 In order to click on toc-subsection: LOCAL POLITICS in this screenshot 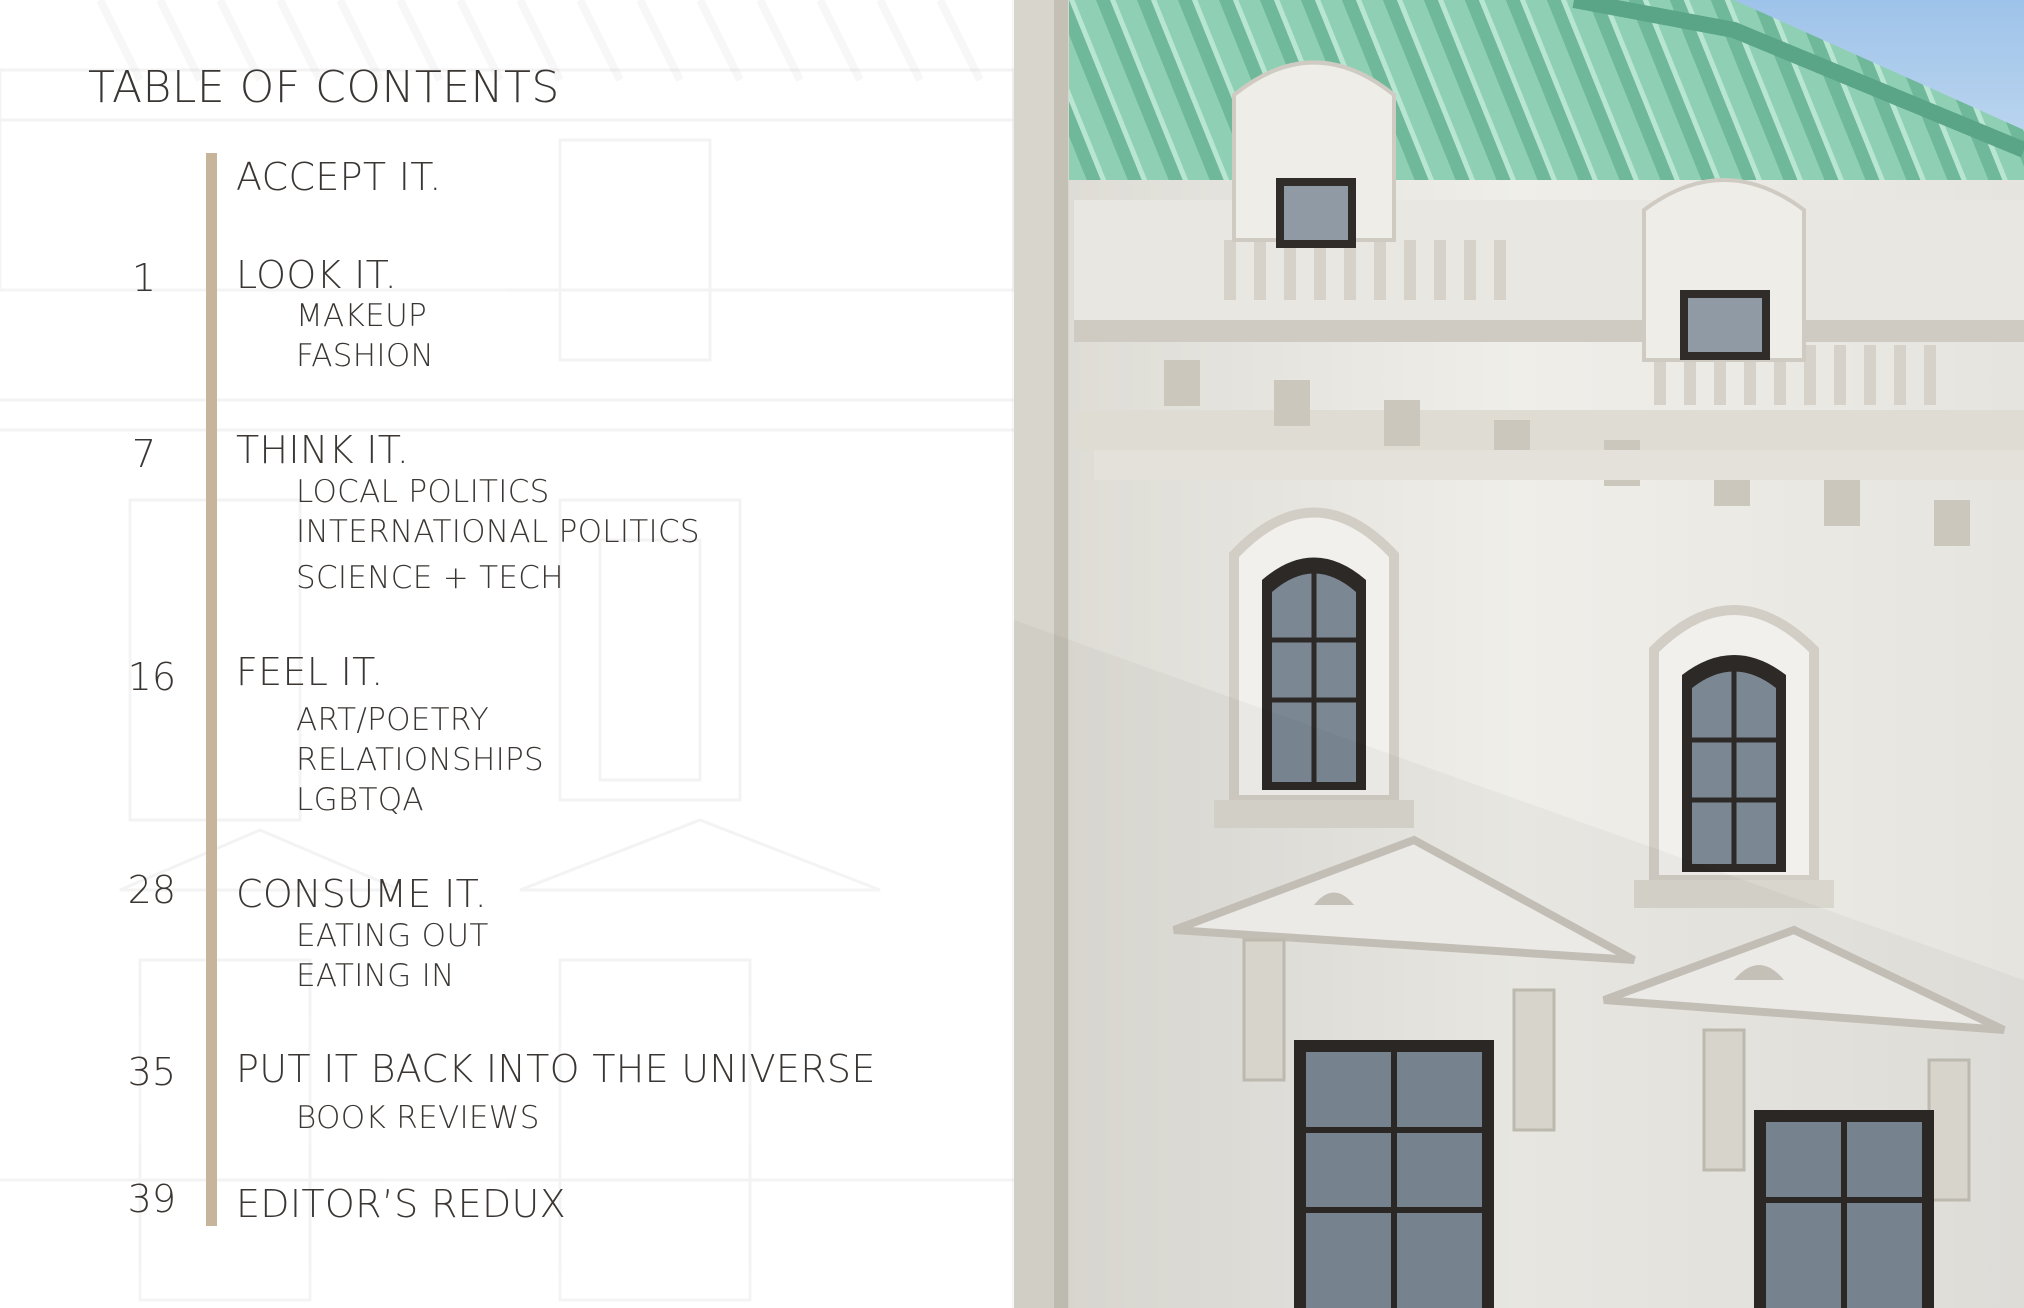, I will do `click(423, 492)`.